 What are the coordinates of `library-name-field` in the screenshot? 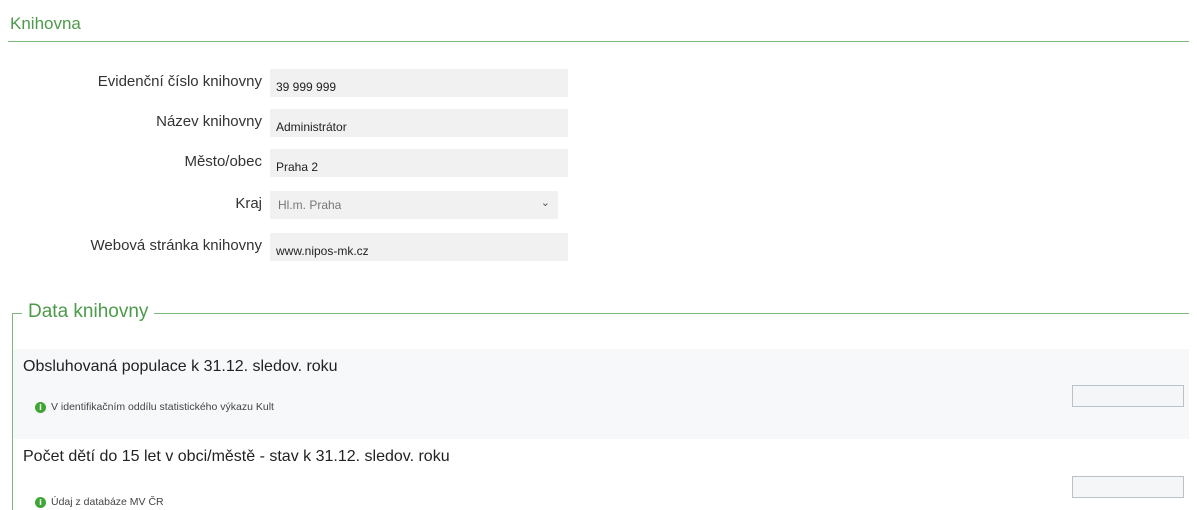 It's located at (419, 123).